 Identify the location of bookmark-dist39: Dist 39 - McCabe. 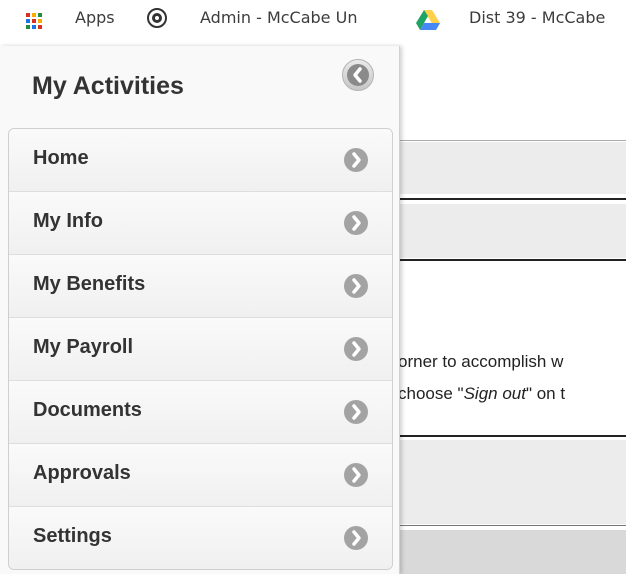
(537, 18).